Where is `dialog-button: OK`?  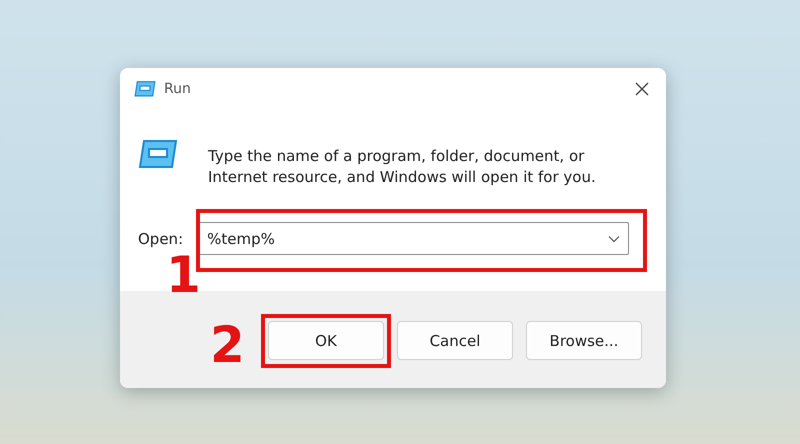
dialog-button: OK is located at coordinates (326, 340).